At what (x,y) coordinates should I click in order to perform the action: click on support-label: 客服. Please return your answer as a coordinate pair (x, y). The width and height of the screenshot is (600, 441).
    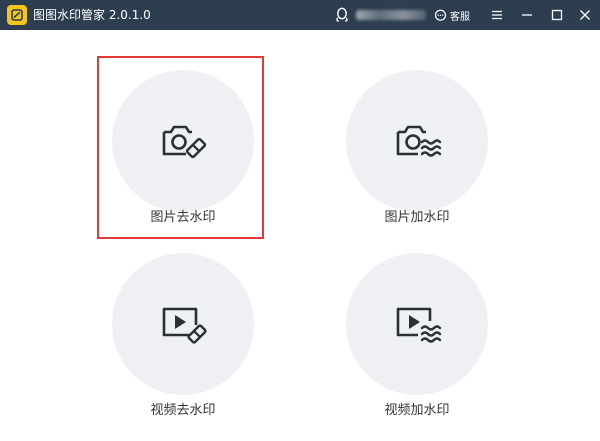
    Looking at the image, I should click on (460, 17).